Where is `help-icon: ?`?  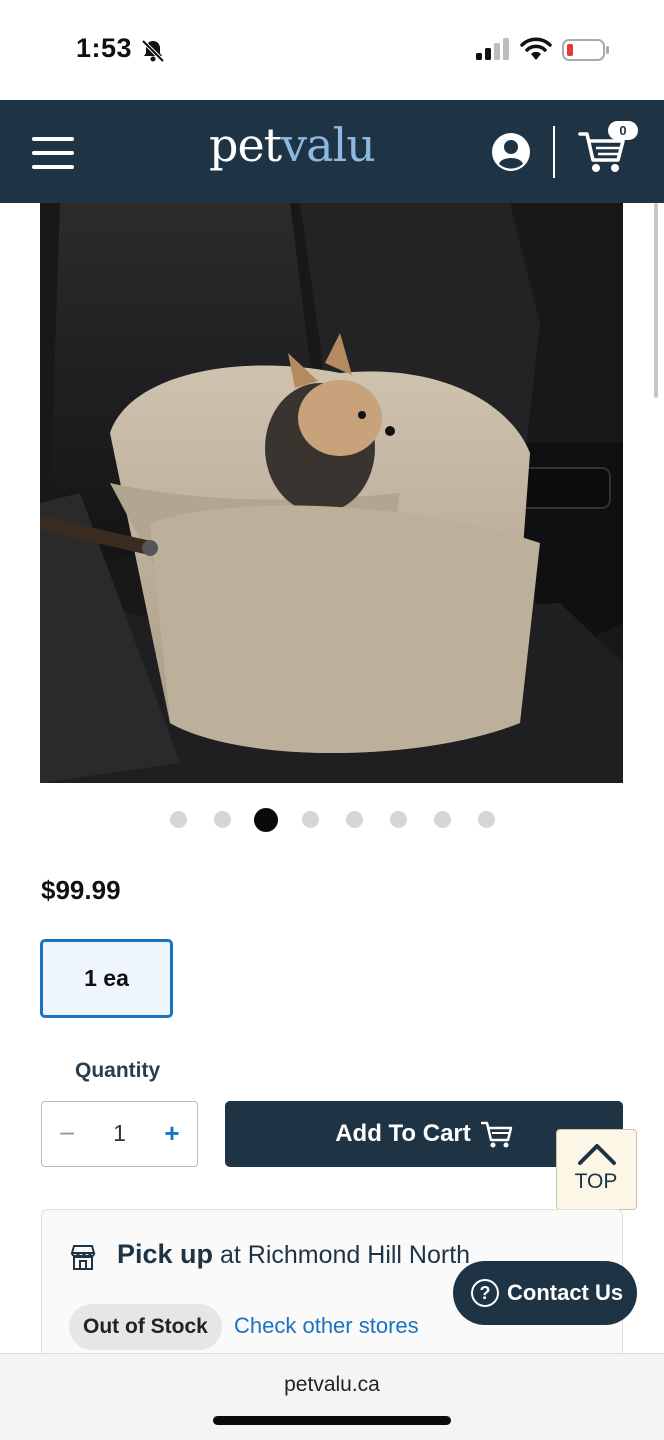
help-icon: ? is located at coordinates (485, 1293).